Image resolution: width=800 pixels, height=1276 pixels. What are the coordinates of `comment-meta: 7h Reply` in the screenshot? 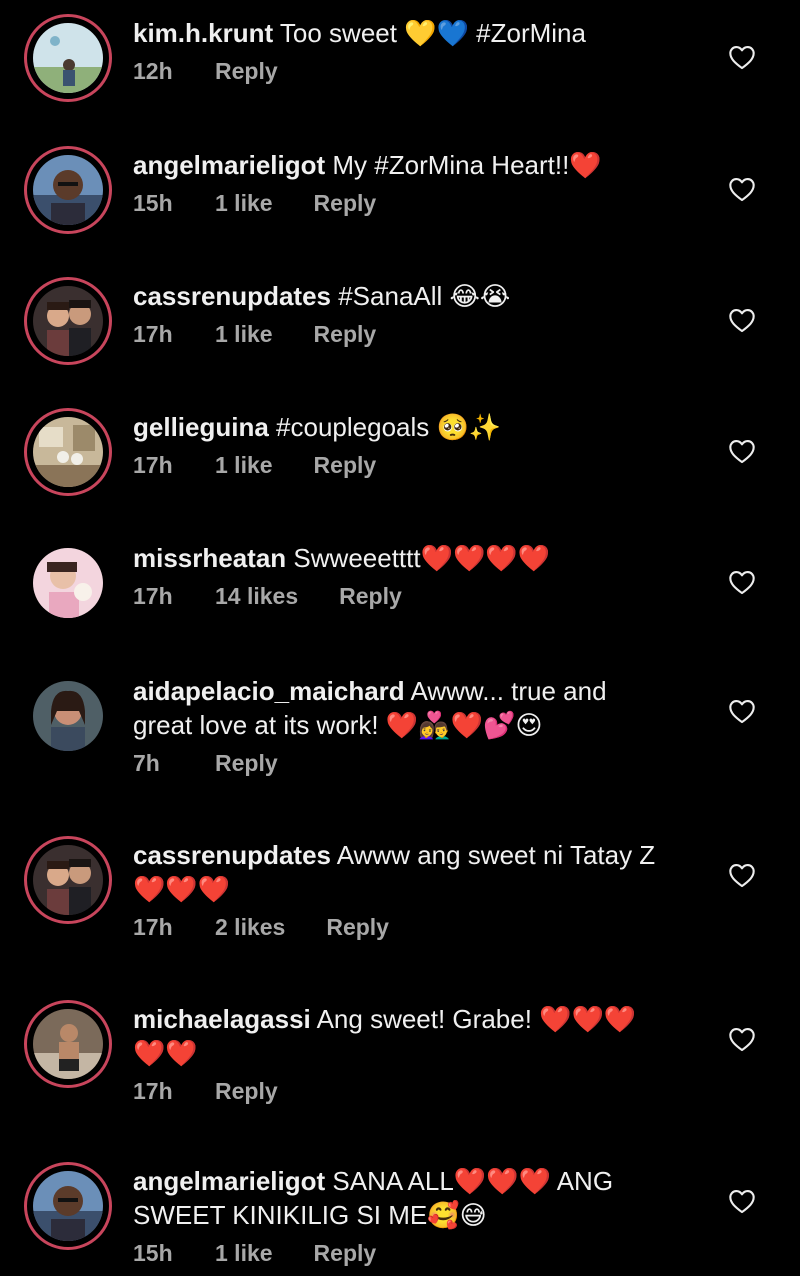 It's located at (423, 763).